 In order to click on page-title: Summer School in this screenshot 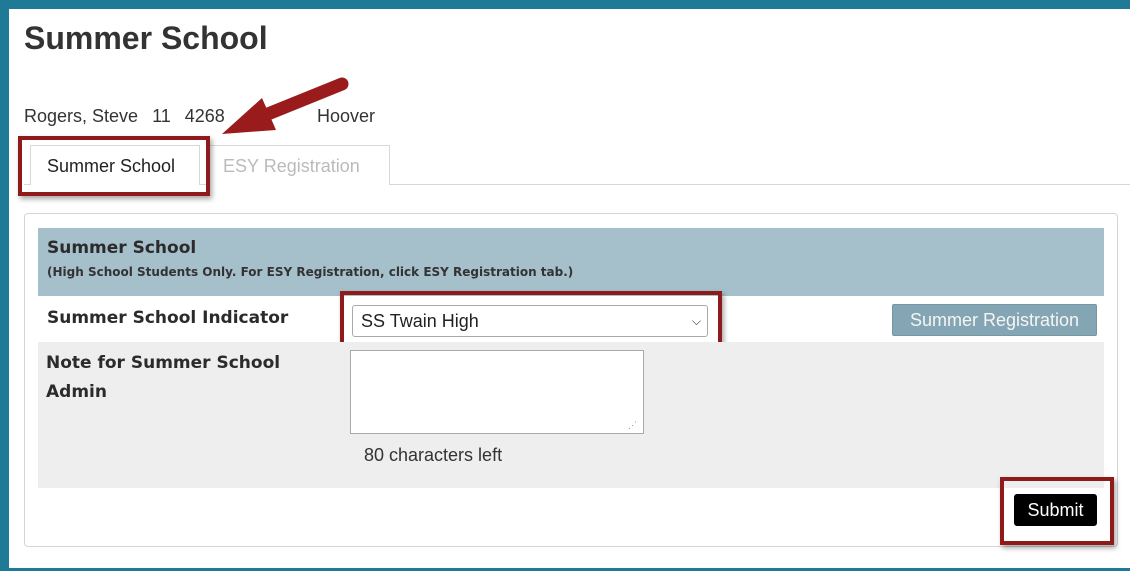, I will do `click(146, 38)`.